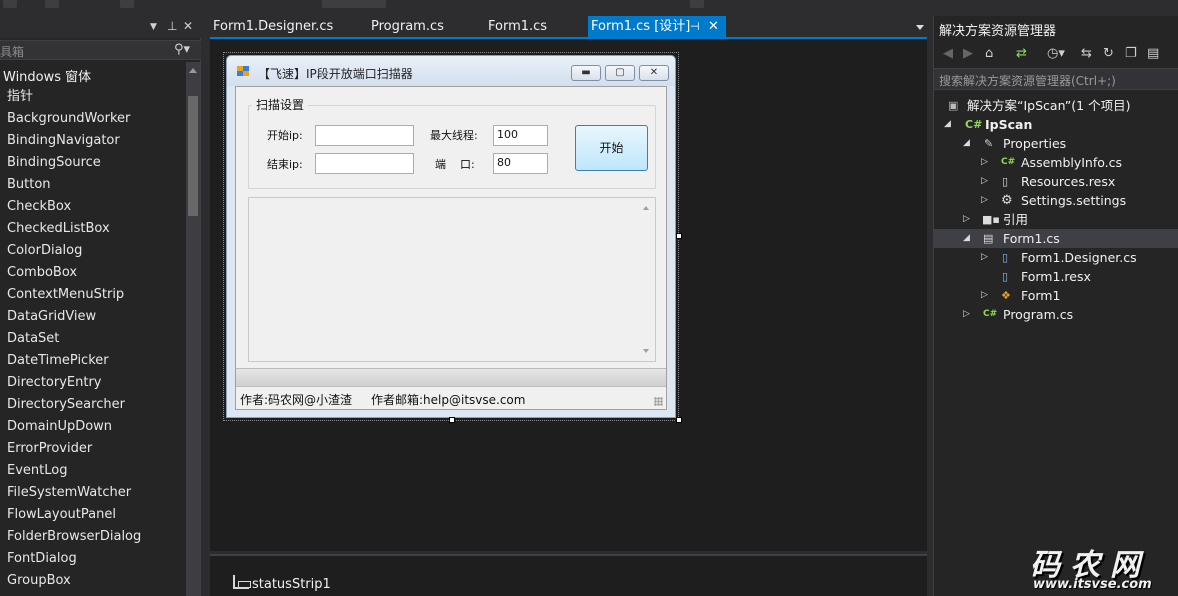  I want to click on toolbox-item: ContextMenuStrip, so click(74, 297).